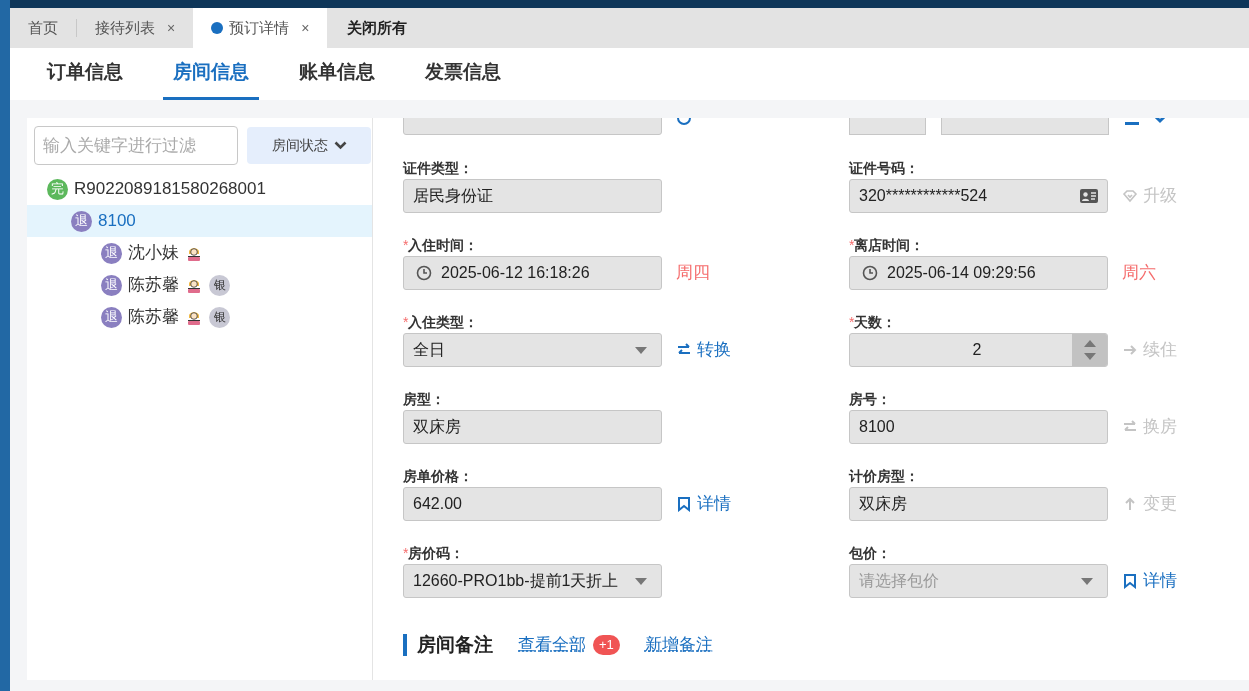  Describe the element at coordinates (377, 28) in the screenshot. I see `close-all-button: 关闭所有` at that location.